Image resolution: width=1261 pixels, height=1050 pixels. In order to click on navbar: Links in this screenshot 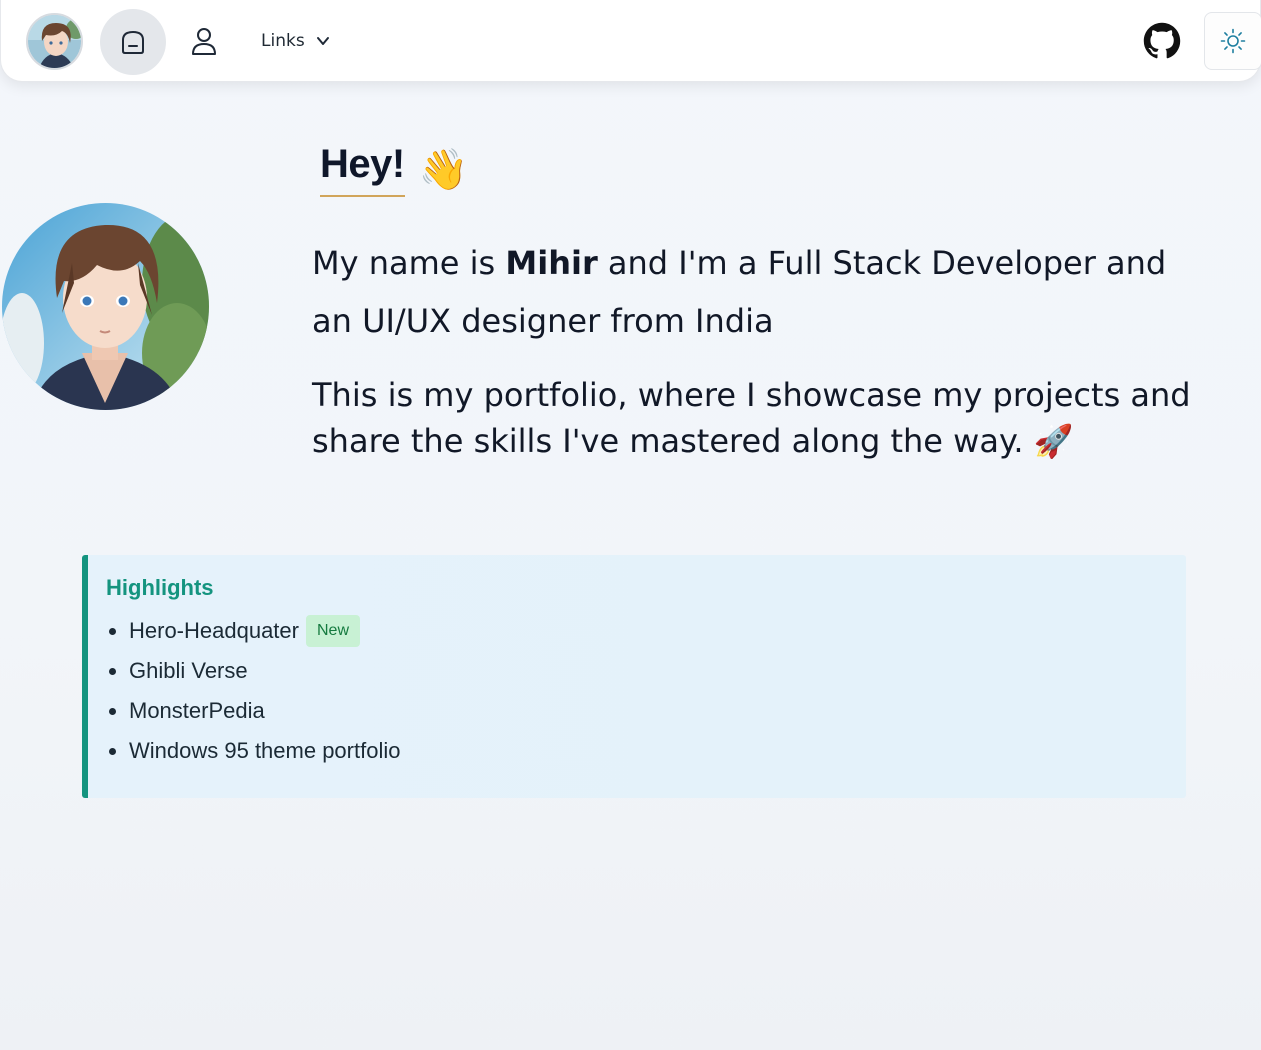, I will do `click(630, 41)`.